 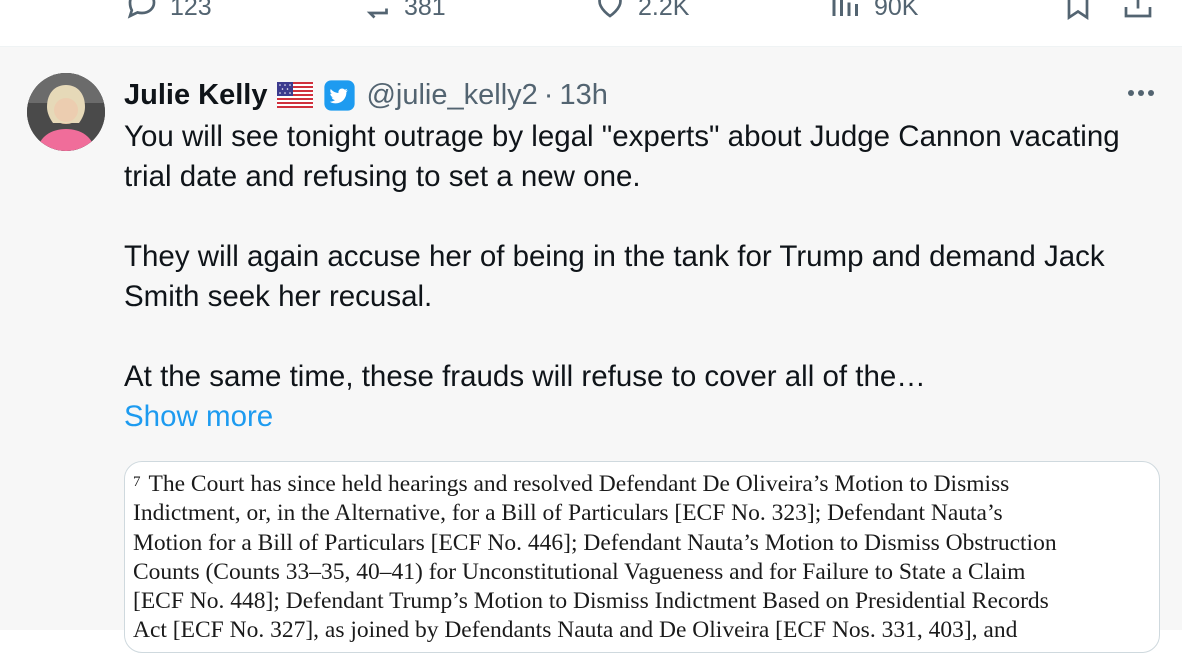 What do you see at coordinates (376, 14) in the screenshot?
I see `repost-icon` at bounding box center [376, 14].